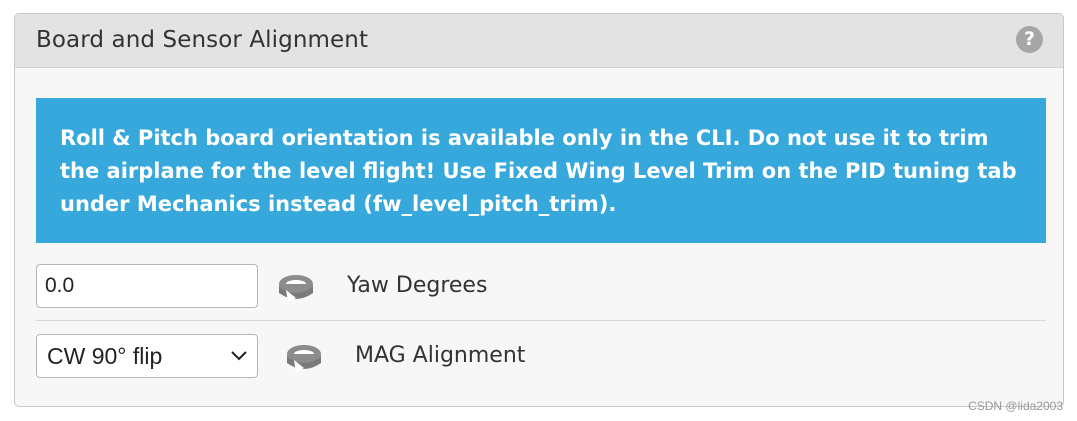  Describe the element at coordinates (239, 356) in the screenshot. I see `chevron-down-icon` at that location.